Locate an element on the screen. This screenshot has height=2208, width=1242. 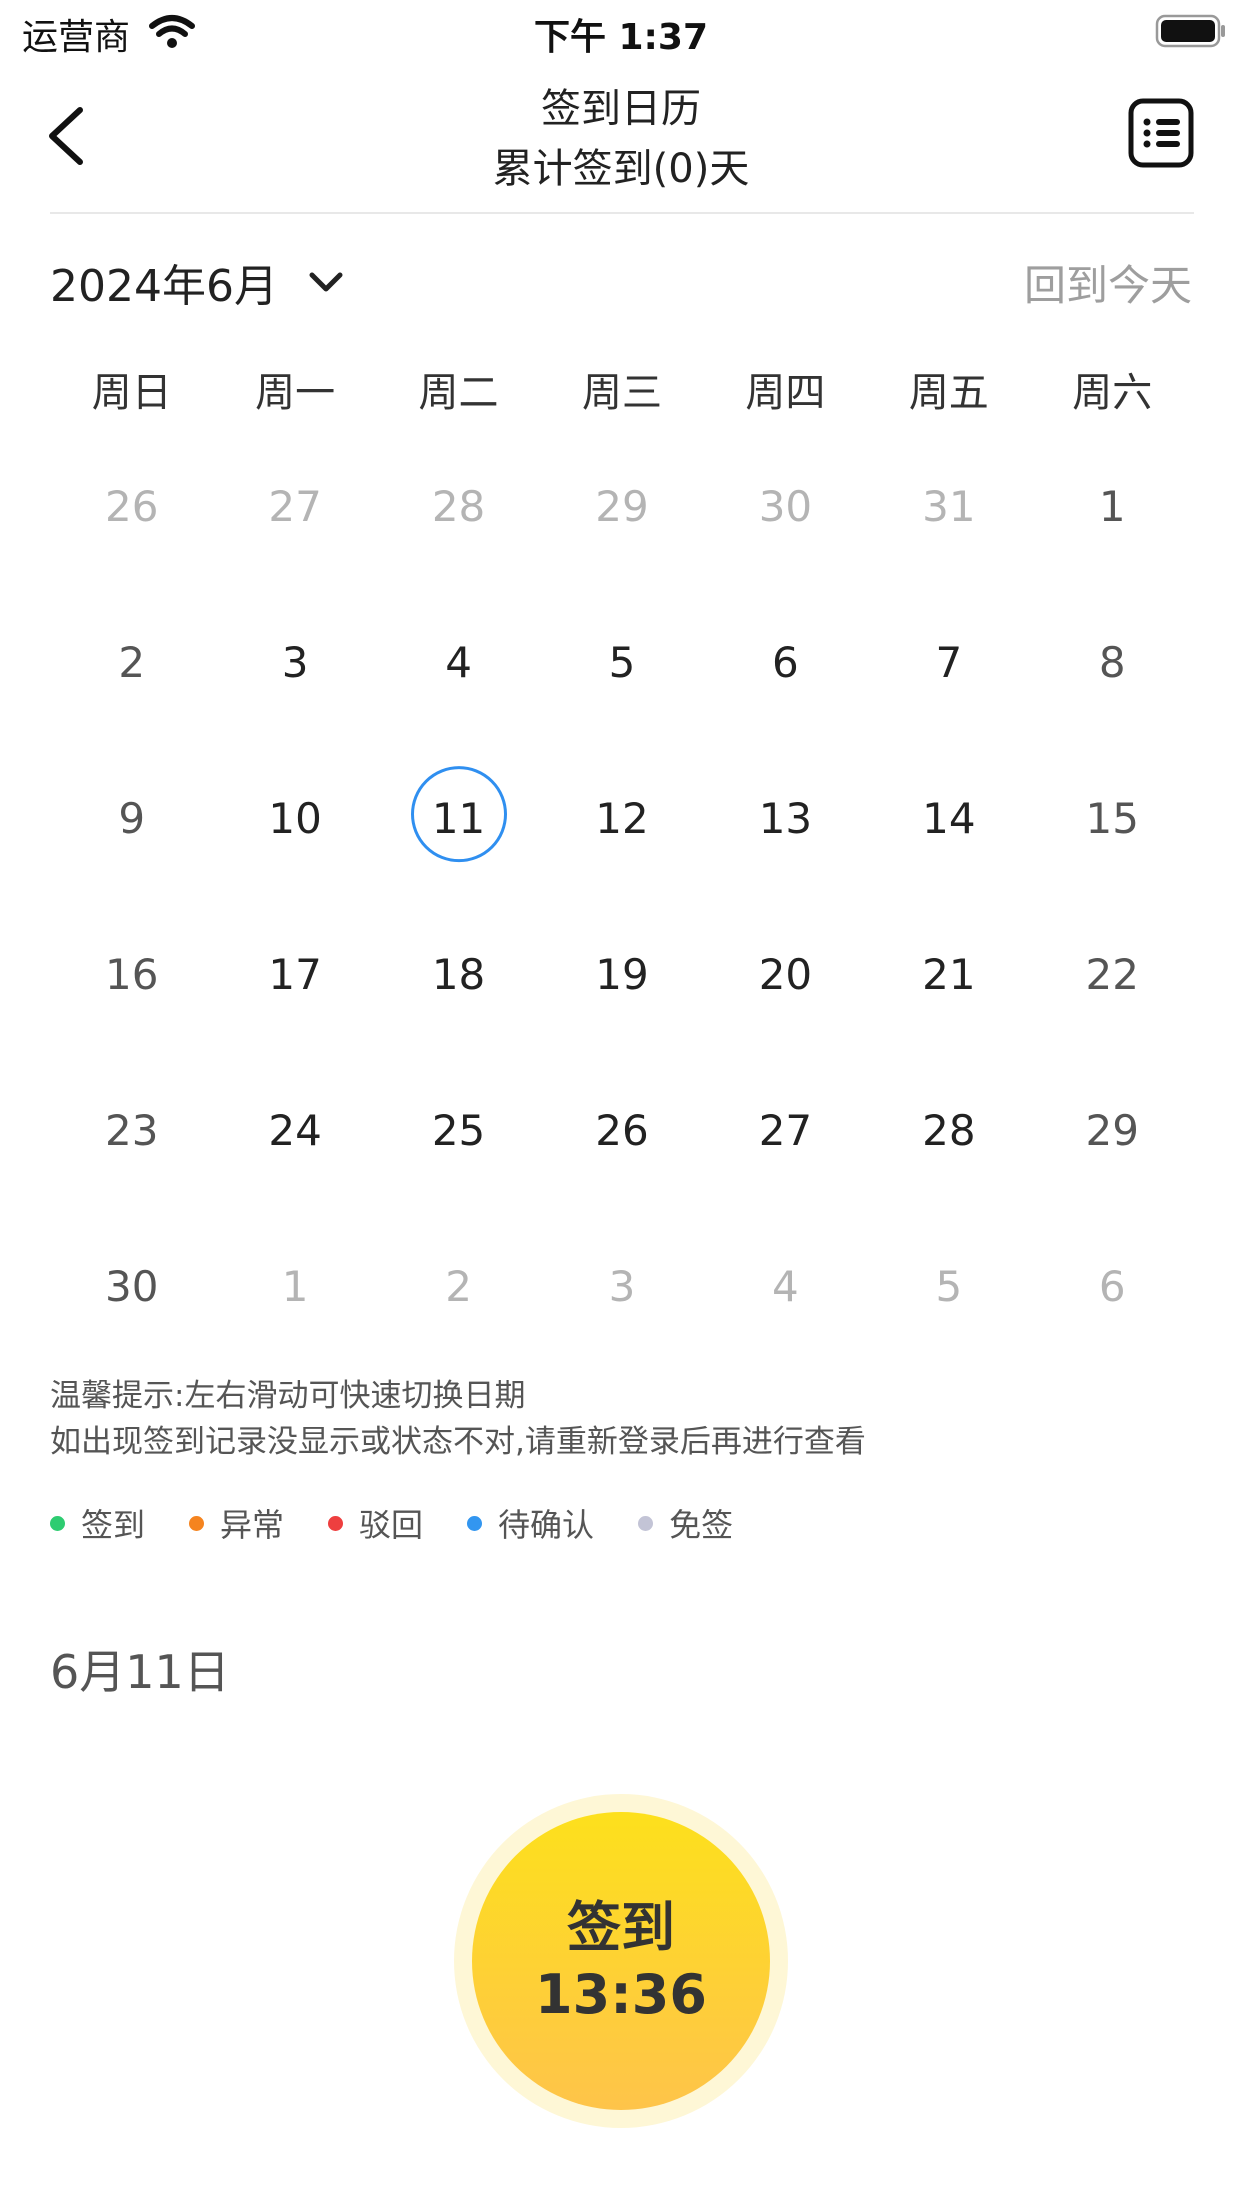
calendar-day: 23 is located at coordinates (131, 1130).